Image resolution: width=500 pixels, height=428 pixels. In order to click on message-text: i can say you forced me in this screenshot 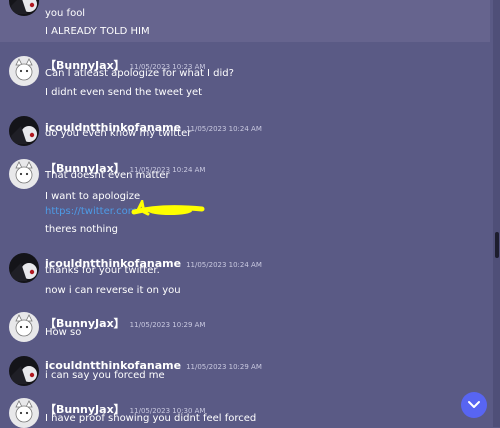, I will do `click(105, 375)`.